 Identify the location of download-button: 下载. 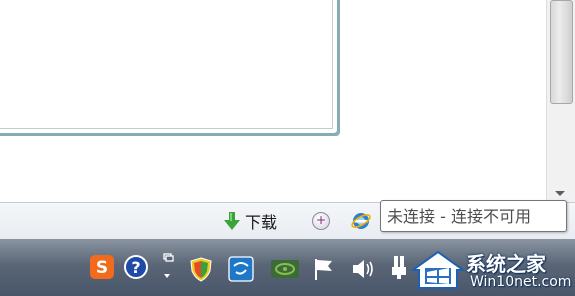
(249, 221).